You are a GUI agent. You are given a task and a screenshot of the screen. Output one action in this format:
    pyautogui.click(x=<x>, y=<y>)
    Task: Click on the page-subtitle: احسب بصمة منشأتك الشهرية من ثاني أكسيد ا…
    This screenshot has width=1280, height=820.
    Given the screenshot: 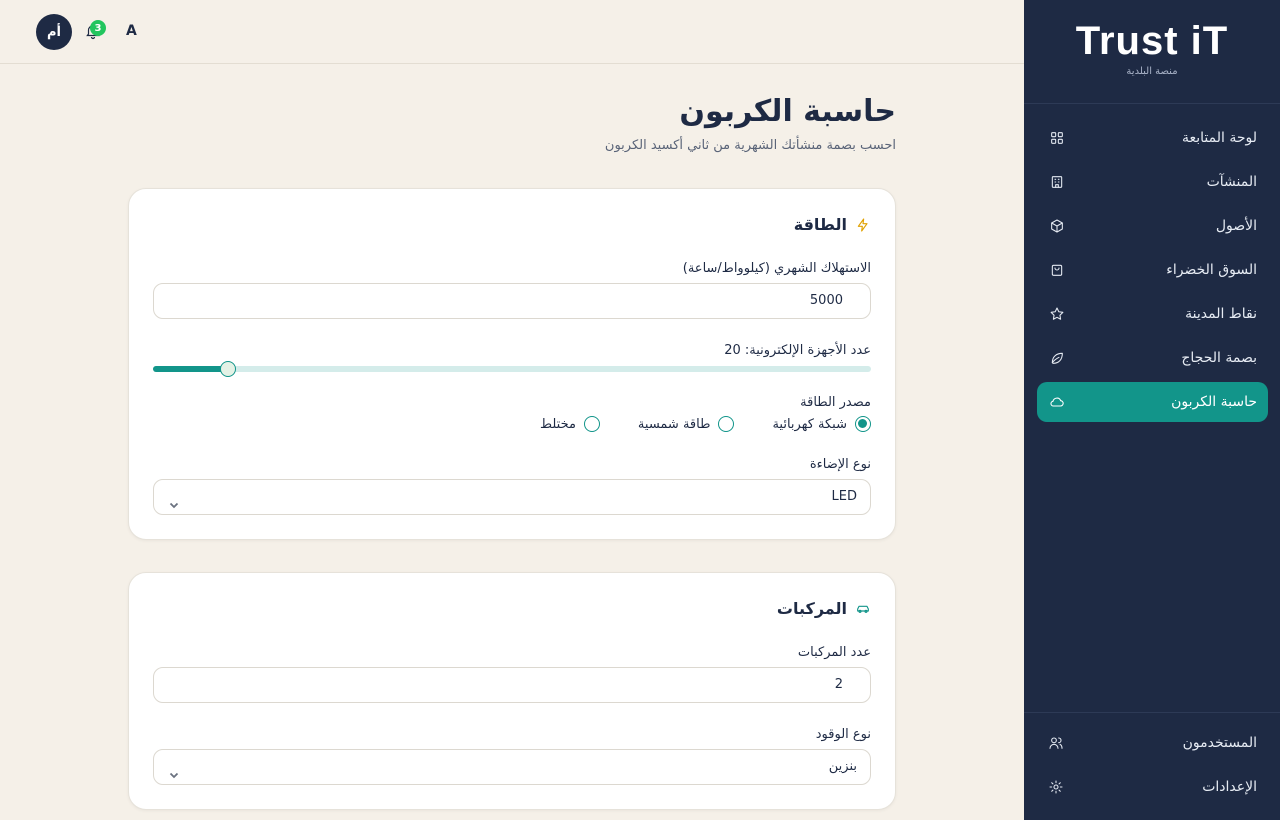 What is the action you would take?
    pyautogui.click(x=750, y=145)
    